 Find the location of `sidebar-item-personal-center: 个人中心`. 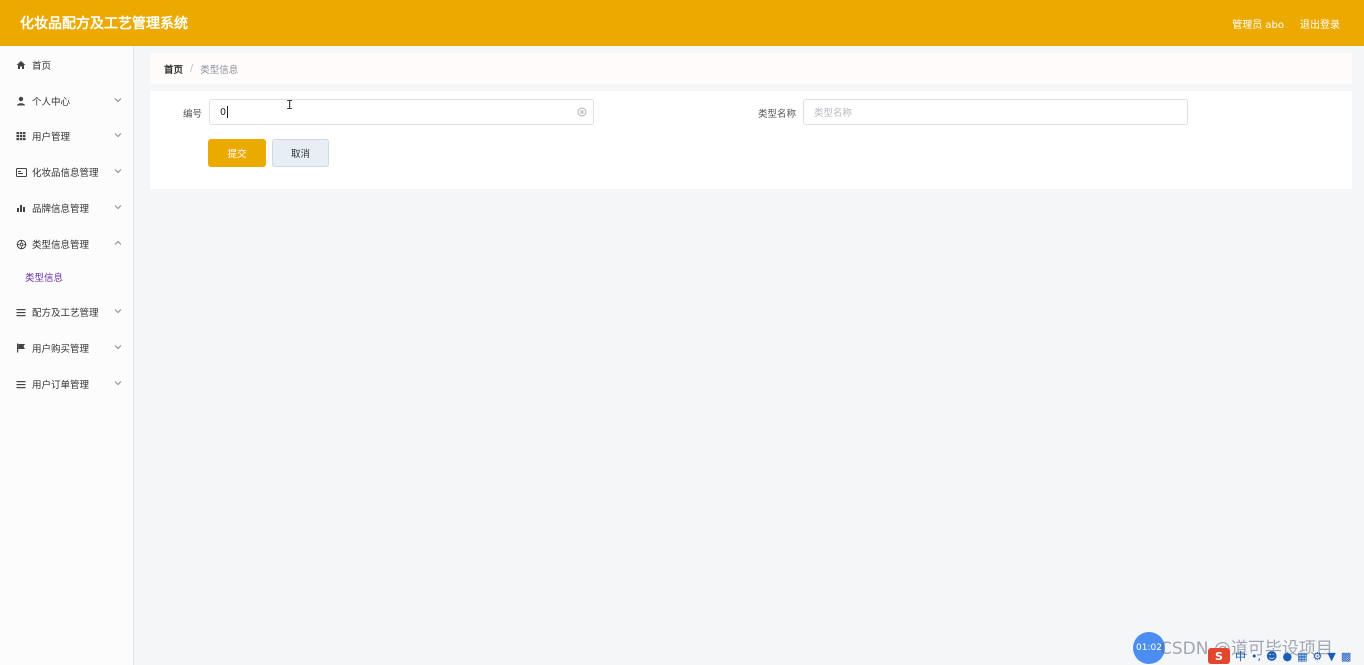

sidebar-item-personal-center: 个人中心 is located at coordinates (67, 101).